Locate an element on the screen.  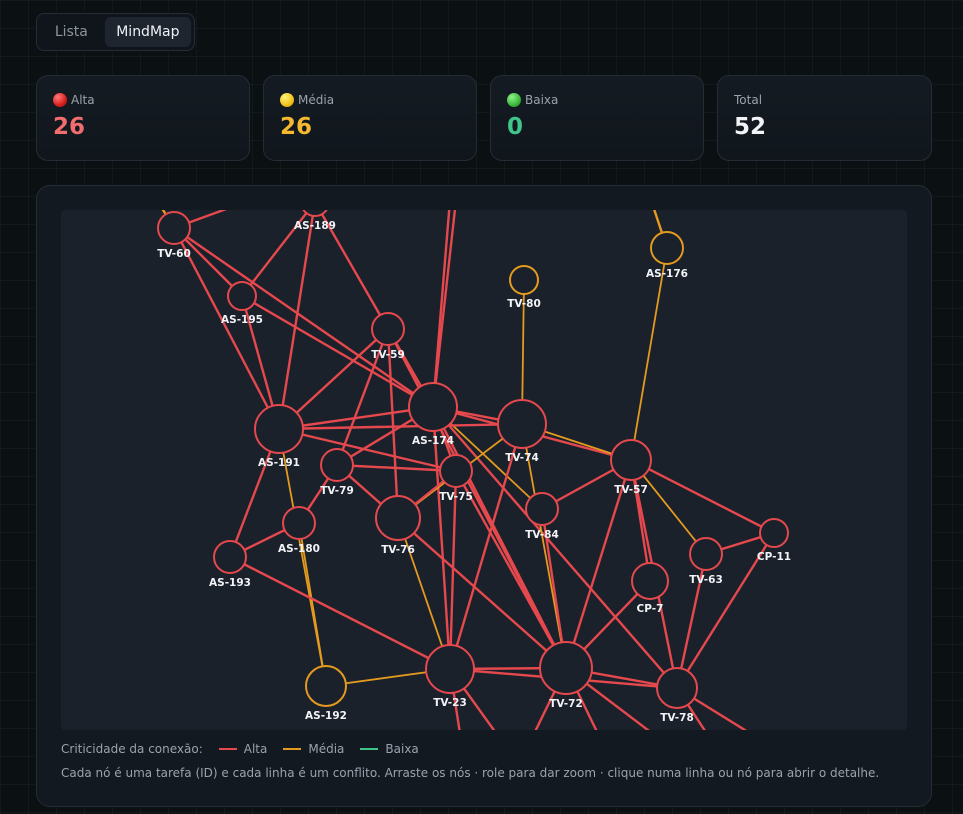
graph-node: AS-189 is located at coordinates (315, 221).